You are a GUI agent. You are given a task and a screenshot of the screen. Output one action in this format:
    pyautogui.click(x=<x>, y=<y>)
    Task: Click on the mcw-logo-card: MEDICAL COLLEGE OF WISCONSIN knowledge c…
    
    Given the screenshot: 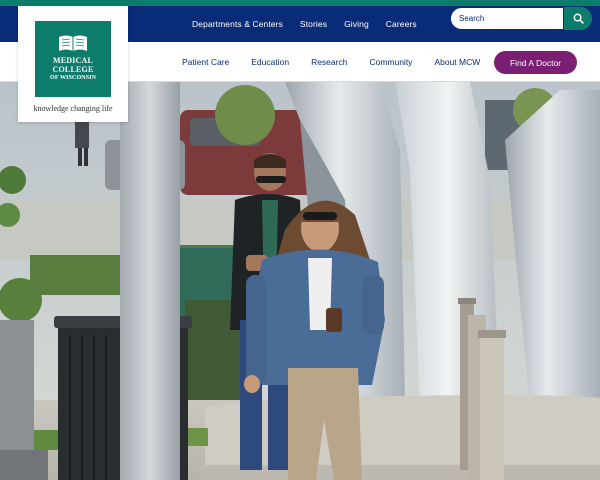 What is the action you would take?
    pyautogui.click(x=73, y=64)
    